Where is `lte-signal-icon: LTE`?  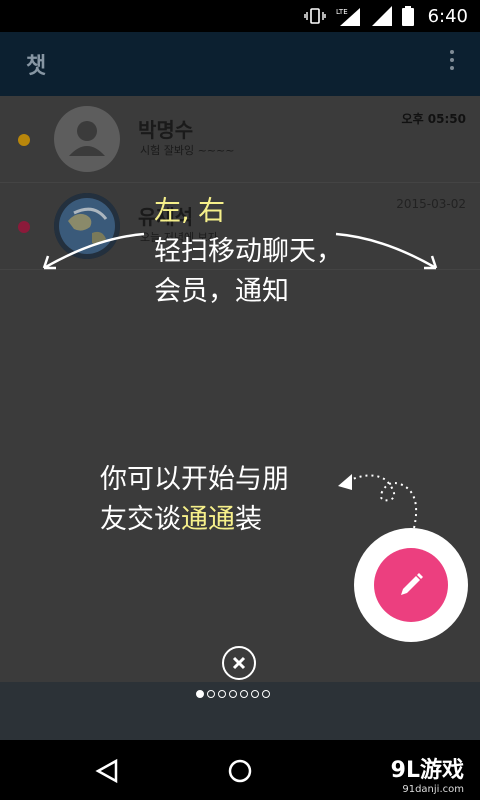
lte-signal-icon: LTE is located at coordinates (348, 17).